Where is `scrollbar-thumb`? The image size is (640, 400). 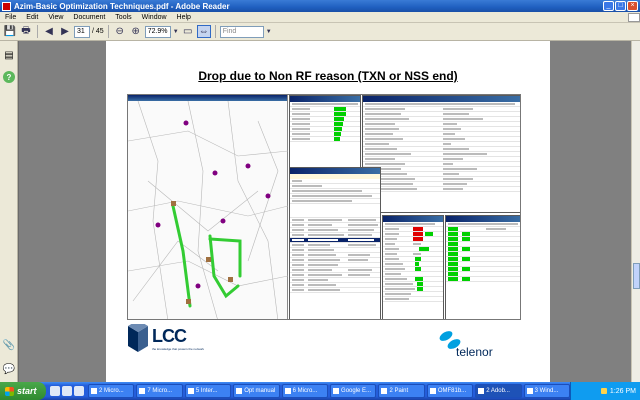
scrollbar-thumb is located at coordinates (636, 276).